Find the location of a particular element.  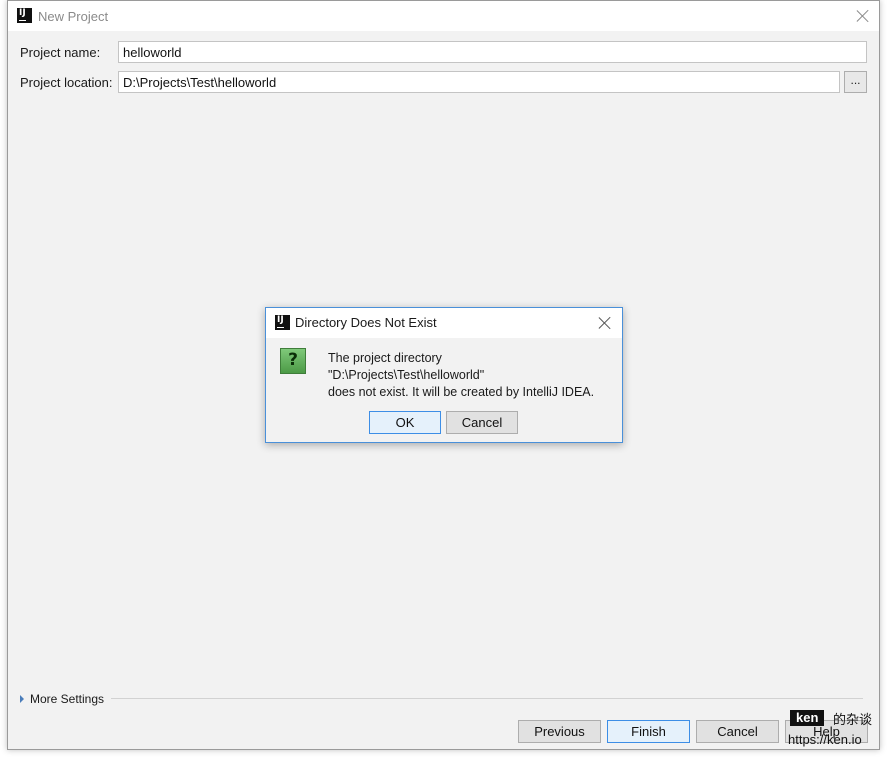

watermark: ken 的杂谈 https://ken.io is located at coordinates (836, 731).